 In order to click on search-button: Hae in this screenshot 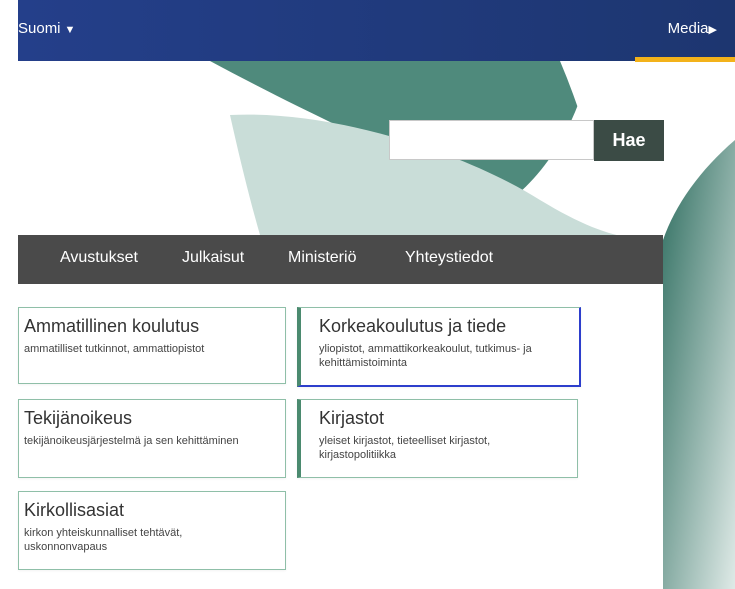, I will do `click(629, 140)`.